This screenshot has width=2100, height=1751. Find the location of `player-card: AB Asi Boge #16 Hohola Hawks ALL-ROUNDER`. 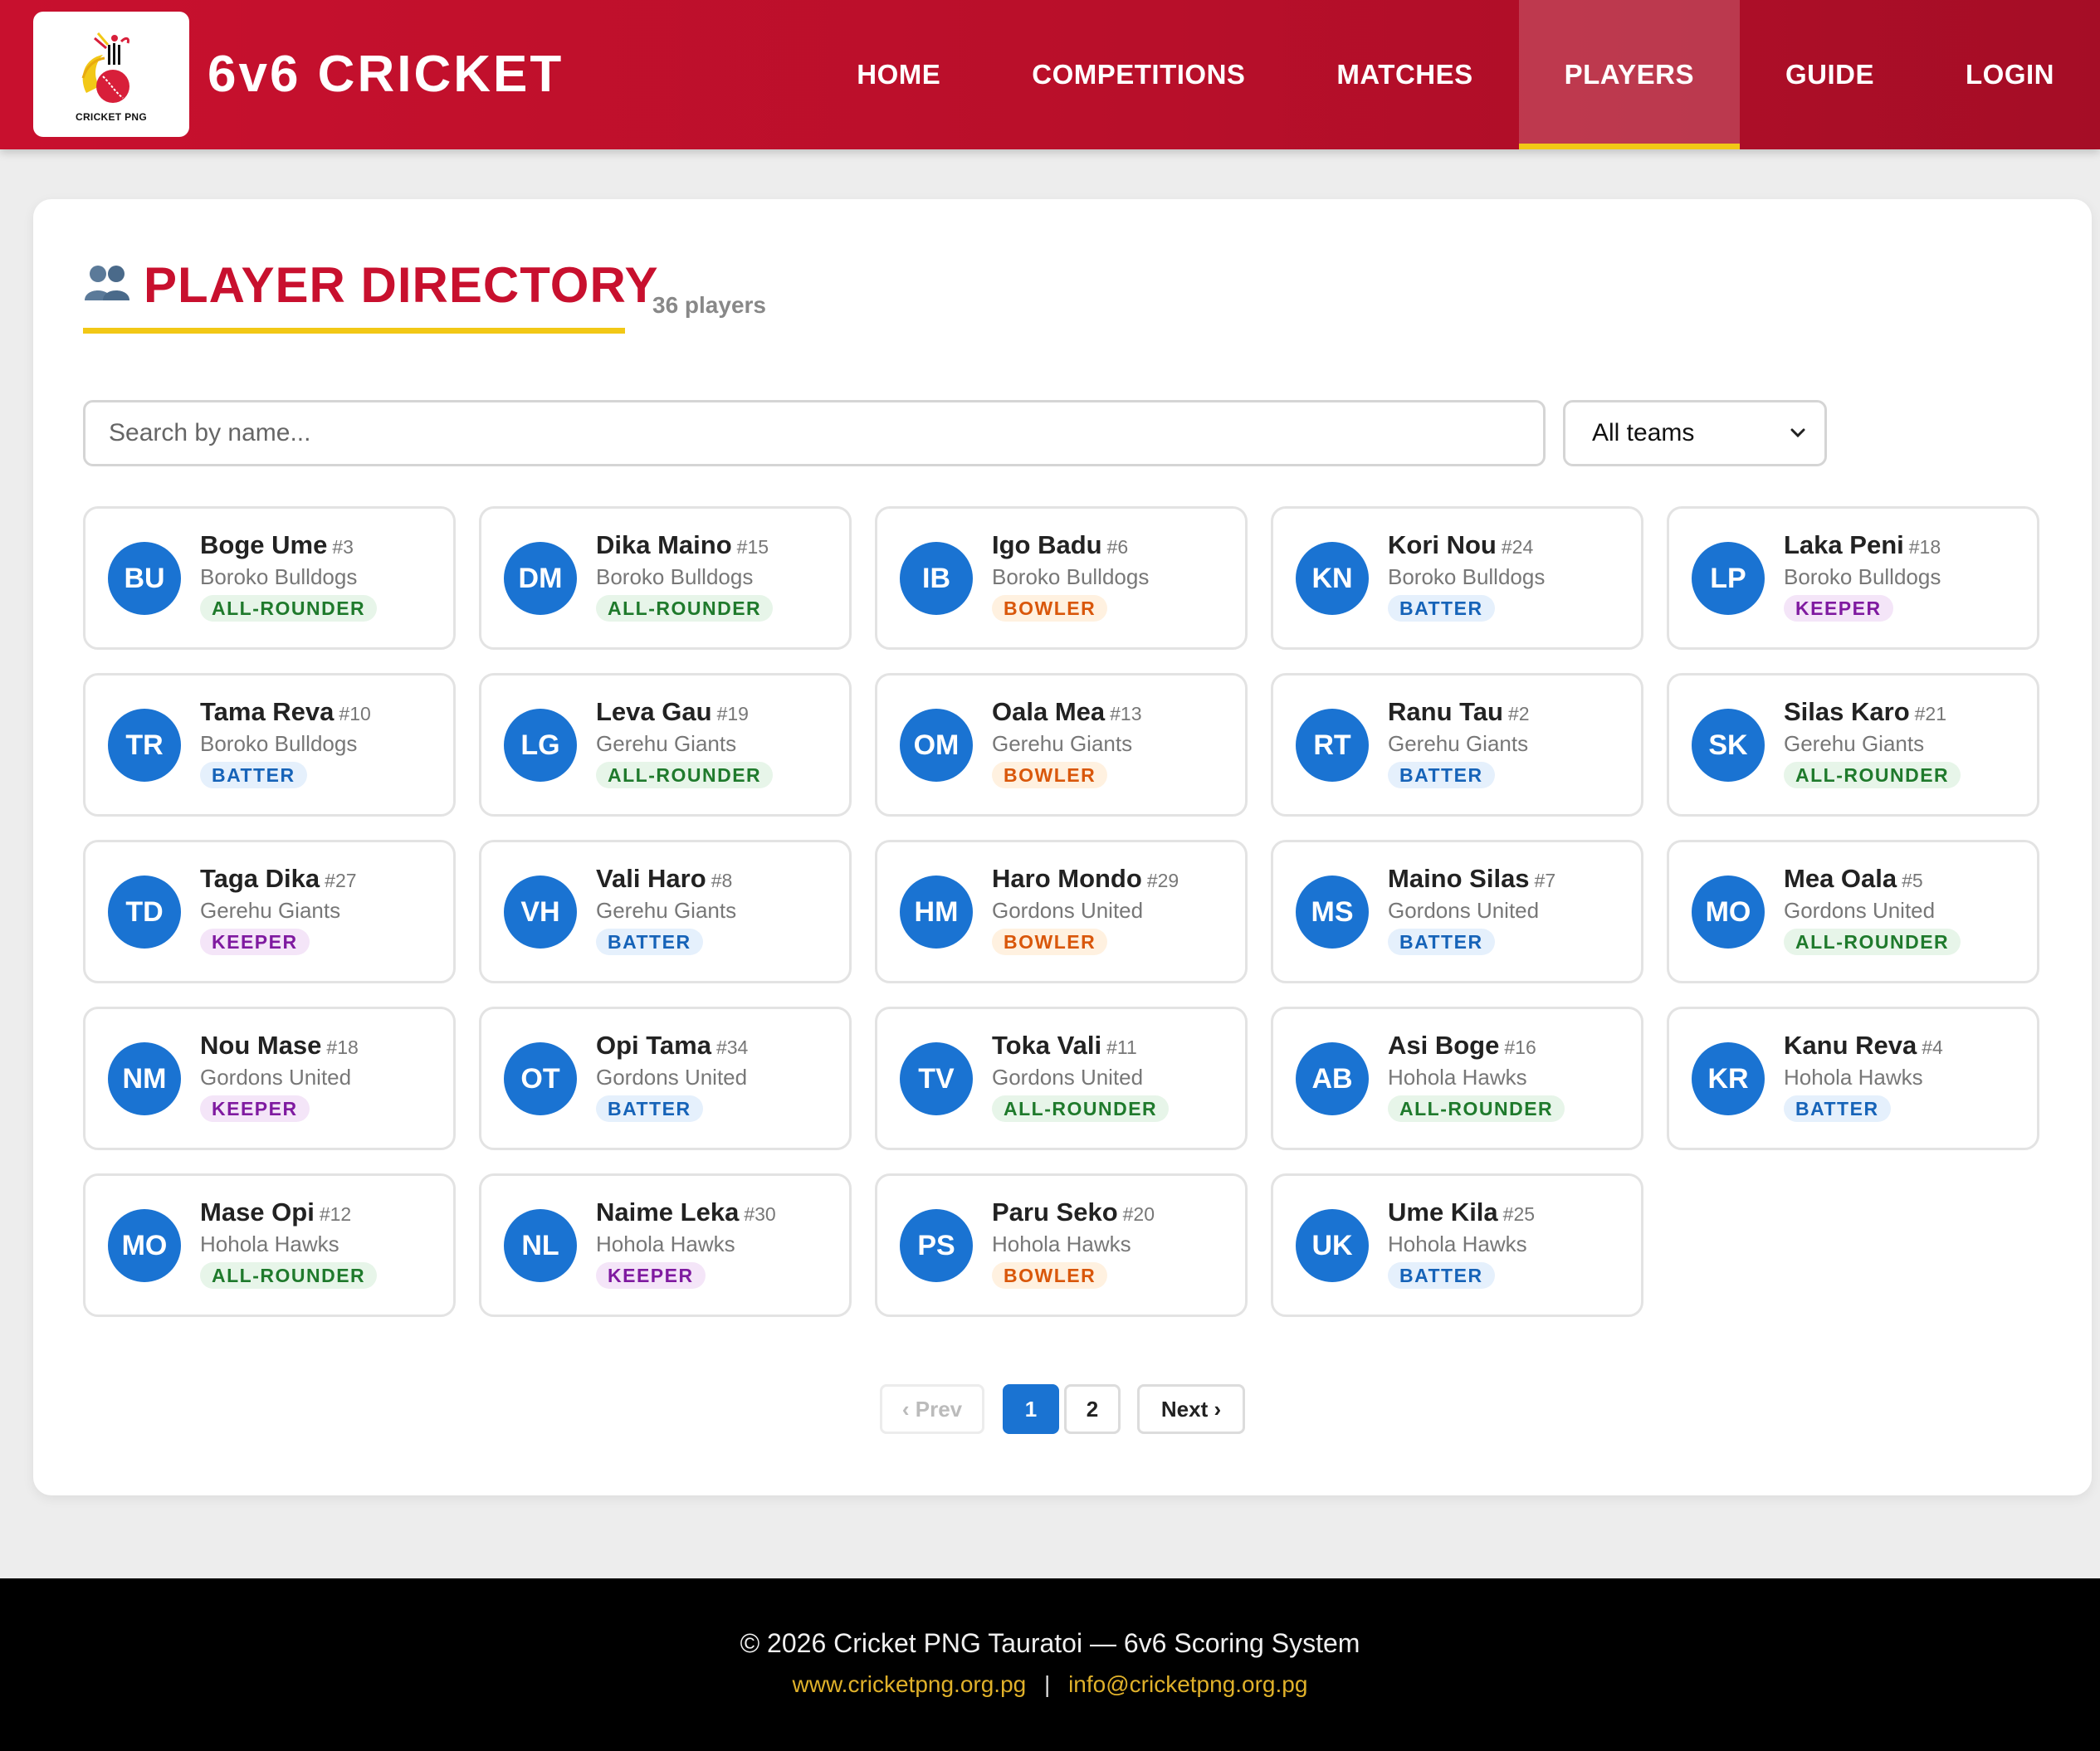

player-card: AB Asi Boge #16 Hohola Hawks ALL-ROUNDER is located at coordinates (1457, 1078).